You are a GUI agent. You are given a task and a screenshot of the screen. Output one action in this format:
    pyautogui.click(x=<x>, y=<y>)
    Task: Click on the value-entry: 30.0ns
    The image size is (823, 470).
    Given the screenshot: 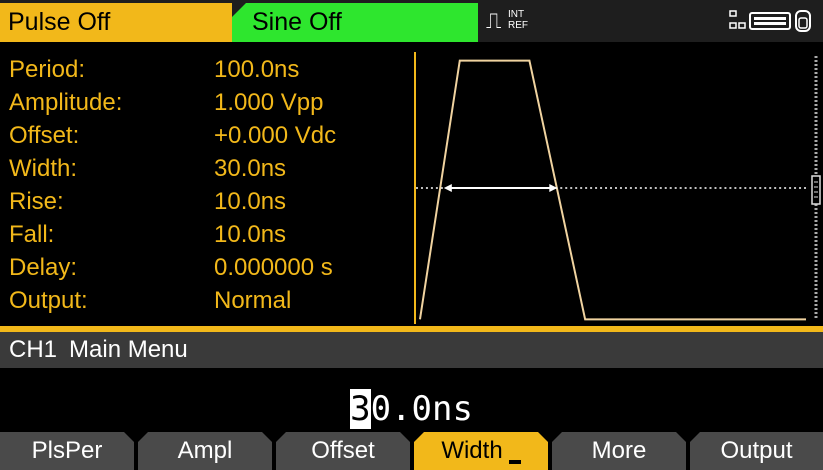 What is the action you would take?
    pyautogui.click(x=411, y=399)
    